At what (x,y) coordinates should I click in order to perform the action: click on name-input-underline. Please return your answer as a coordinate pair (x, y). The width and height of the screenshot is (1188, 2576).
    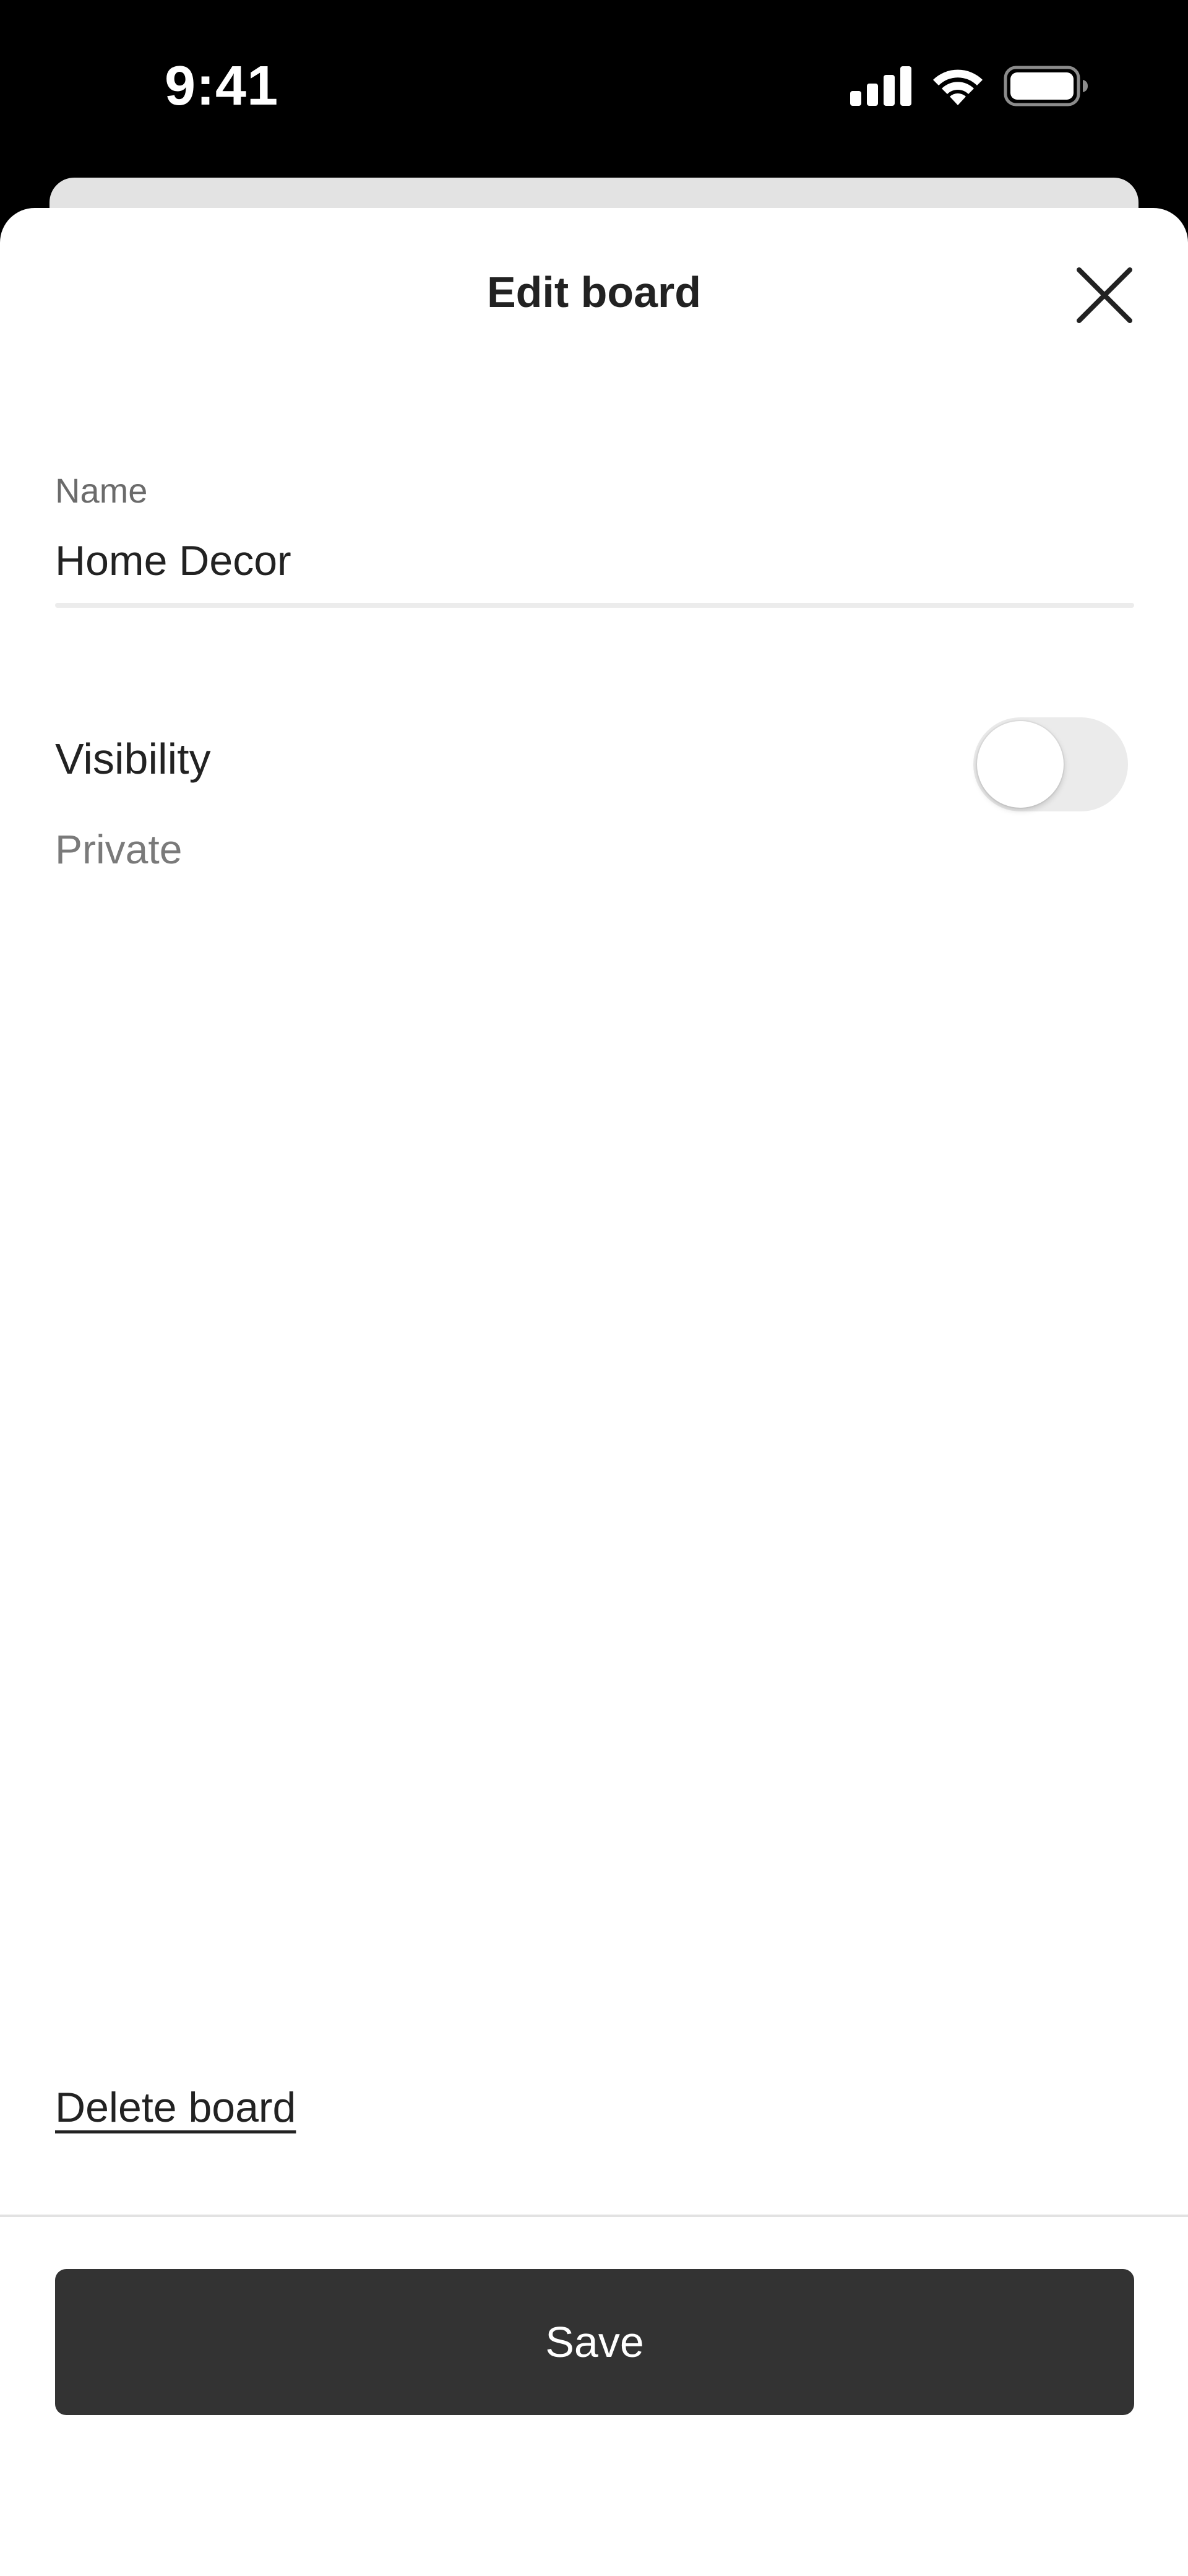
    Looking at the image, I should click on (594, 605).